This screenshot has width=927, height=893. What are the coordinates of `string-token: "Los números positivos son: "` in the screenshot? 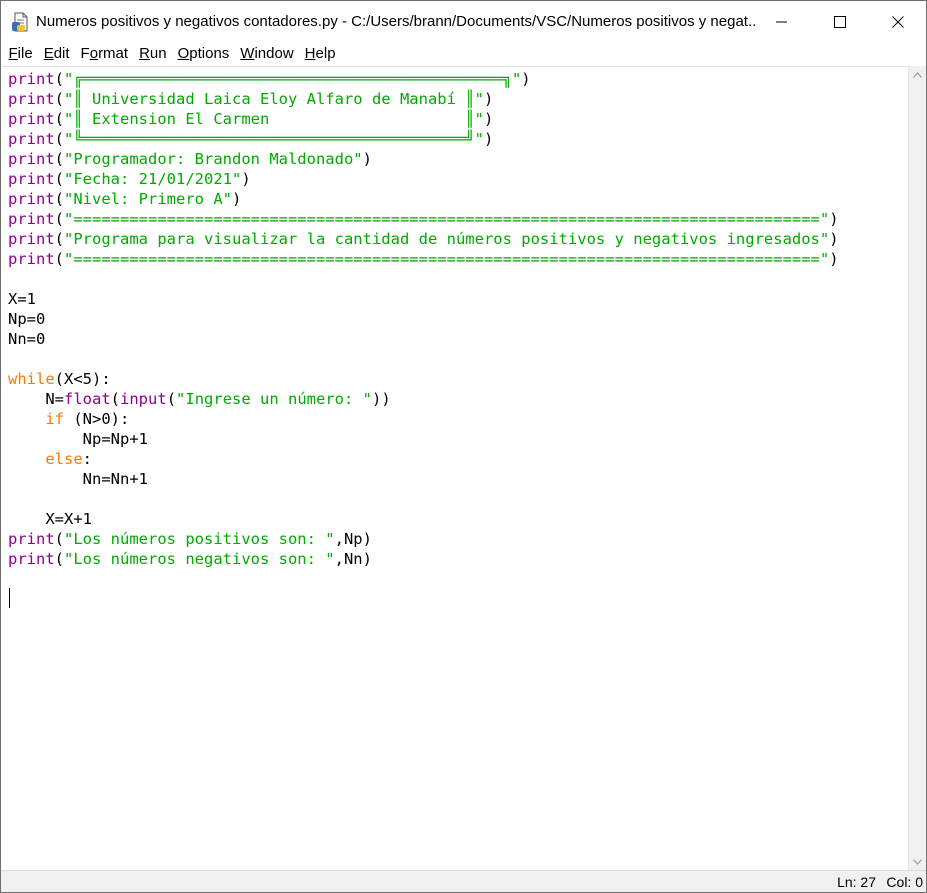 It's located at (199, 539).